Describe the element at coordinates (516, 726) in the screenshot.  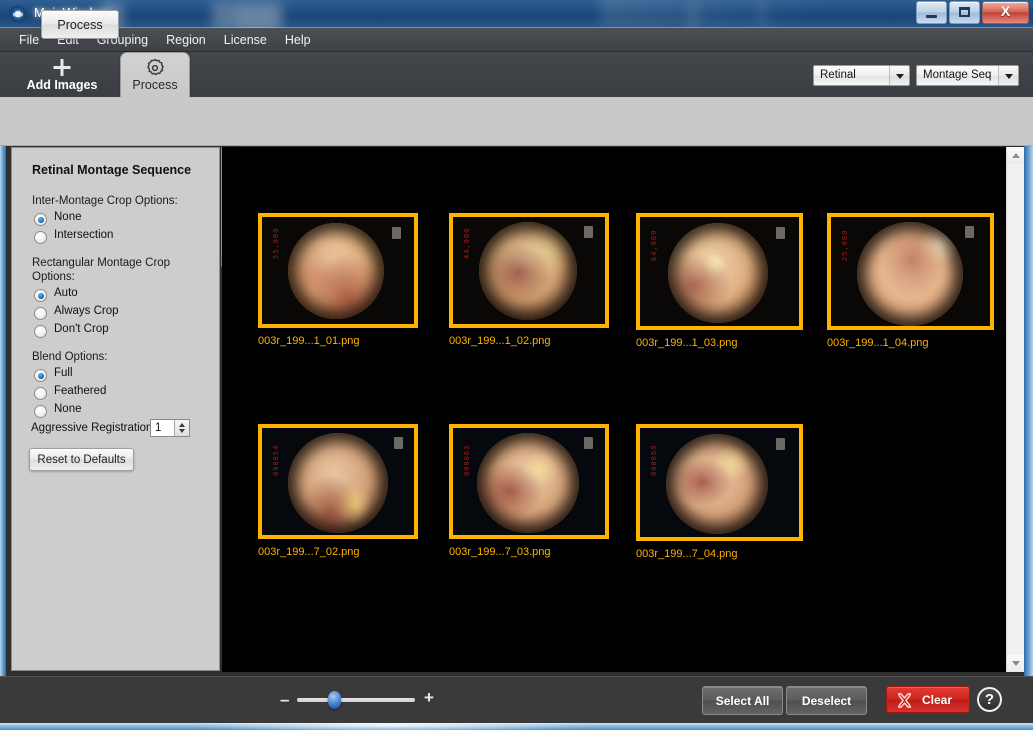
I see `window-footer-glass` at that location.